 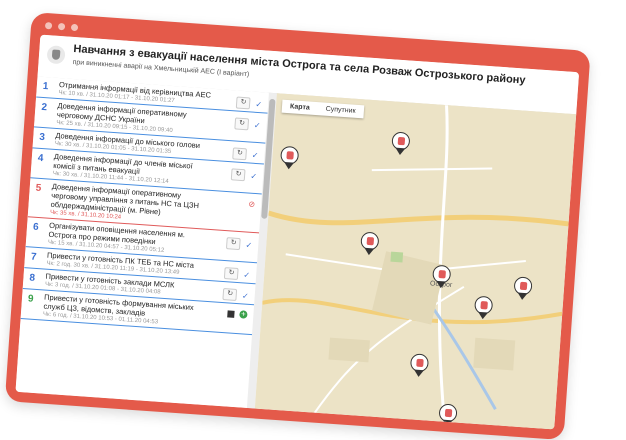 I want to click on task-number: 3, so click(x=42, y=137).